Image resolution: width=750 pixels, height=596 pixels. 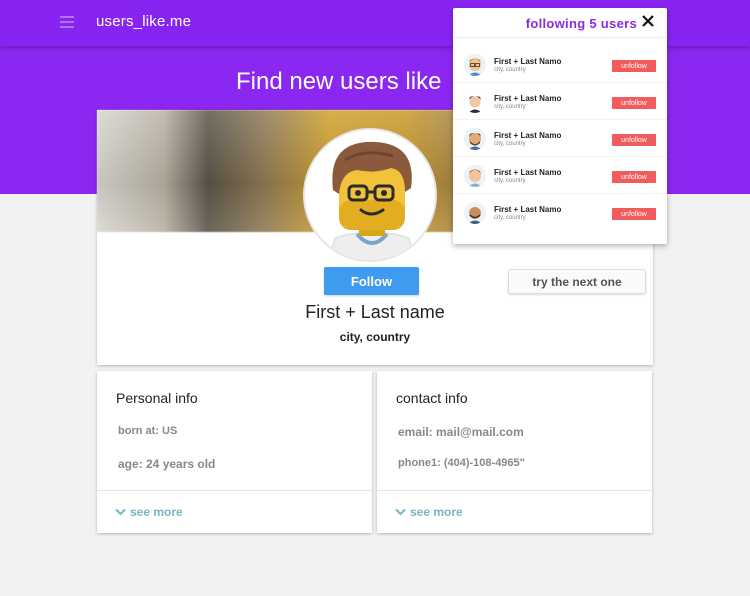 What do you see at coordinates (475, 102) in the screenshot?
I see `dark-hair-man-icon` at bounding box center [475, 102].